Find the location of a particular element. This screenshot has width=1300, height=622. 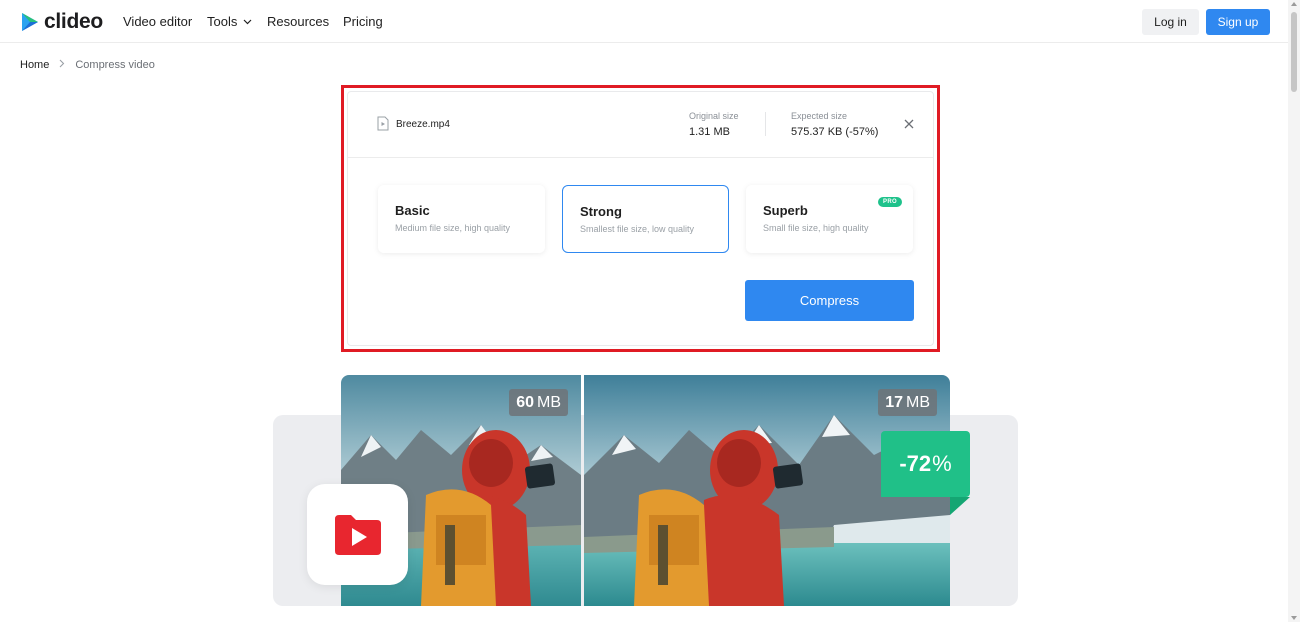

scroll-down-icon is located at coordinates (1294, 618).